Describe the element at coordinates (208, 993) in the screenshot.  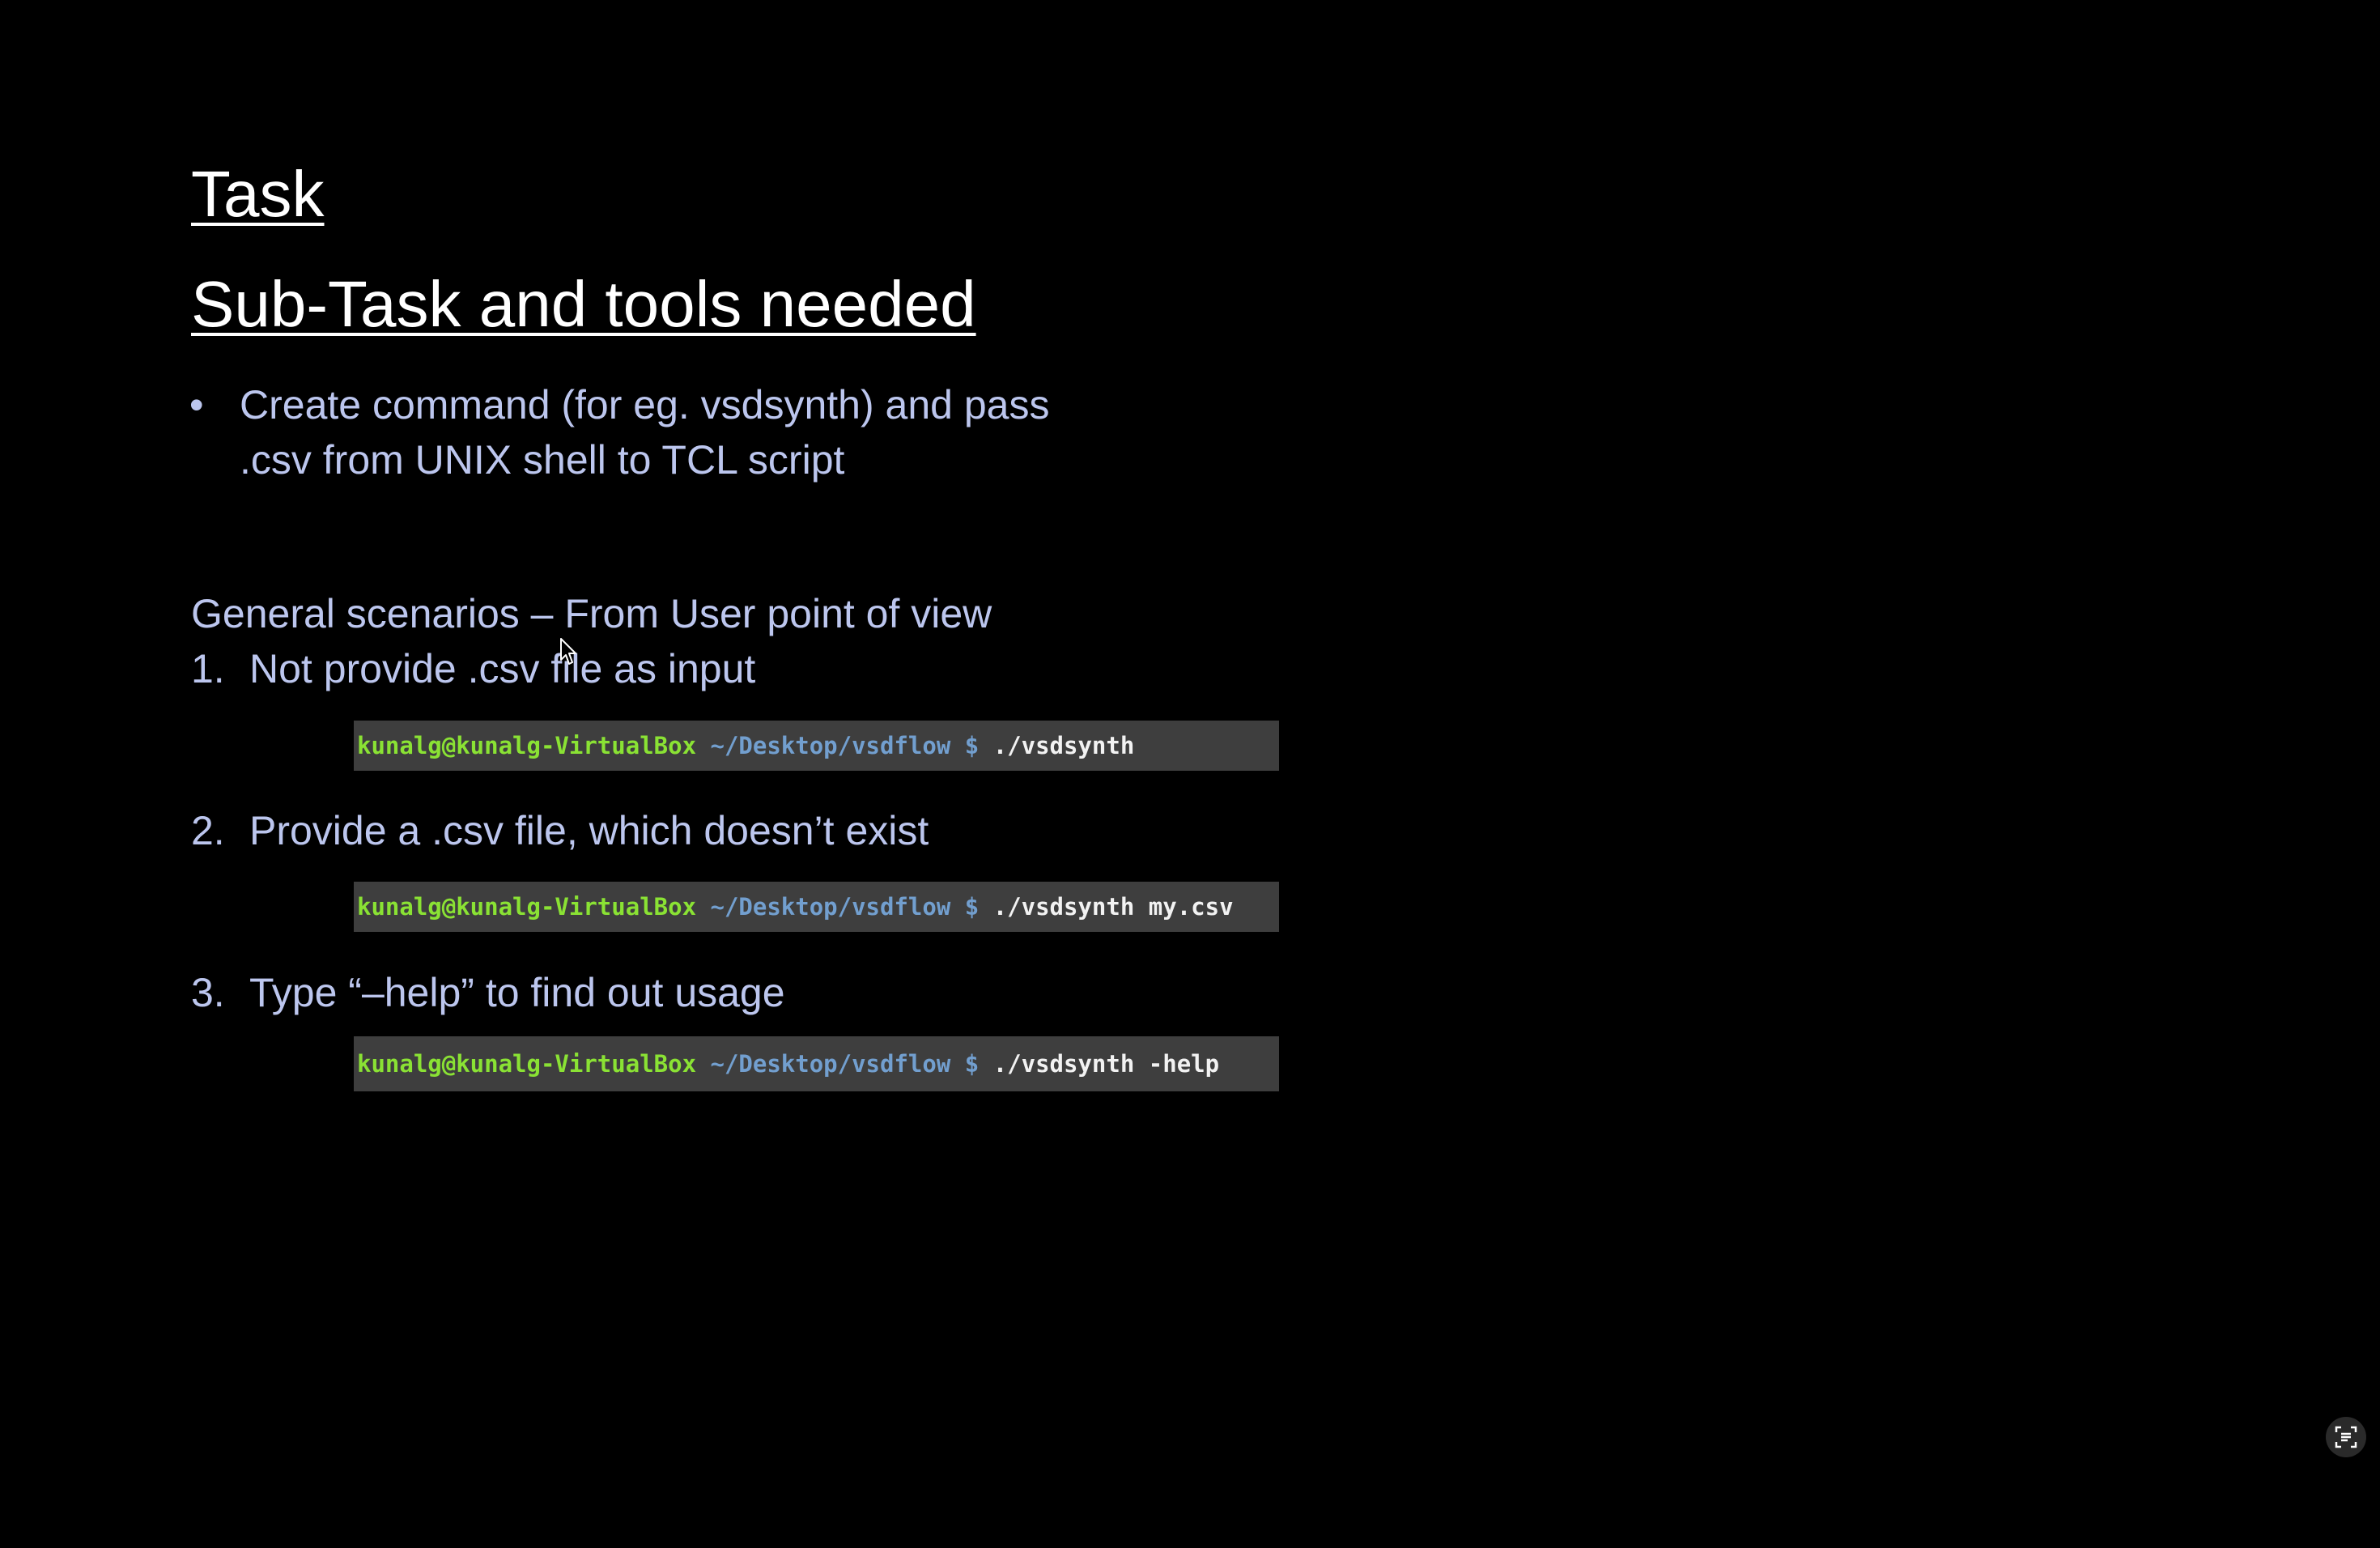
I see `scenario-number: 3.` at that location.